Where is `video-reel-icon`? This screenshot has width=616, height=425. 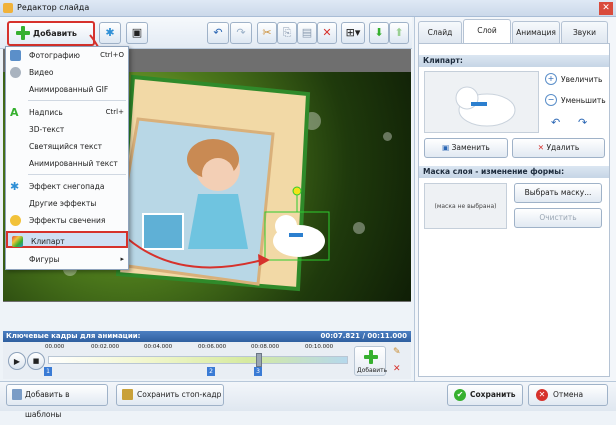
video-reel-icon is located at coordinates (15, 72).